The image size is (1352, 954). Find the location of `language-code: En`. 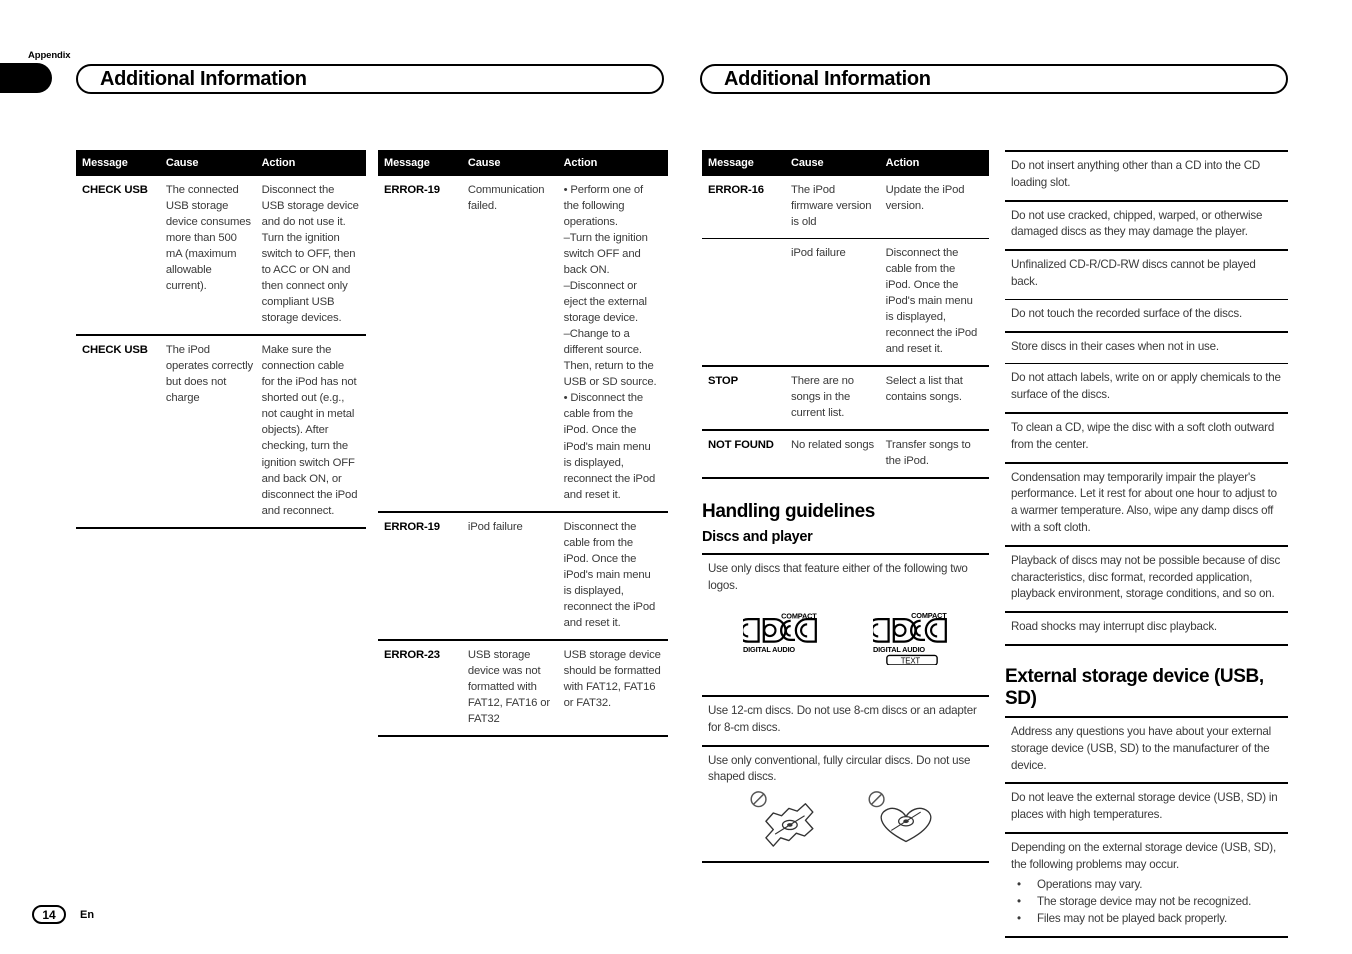

language-code: En is located at coordinates (87, 914).